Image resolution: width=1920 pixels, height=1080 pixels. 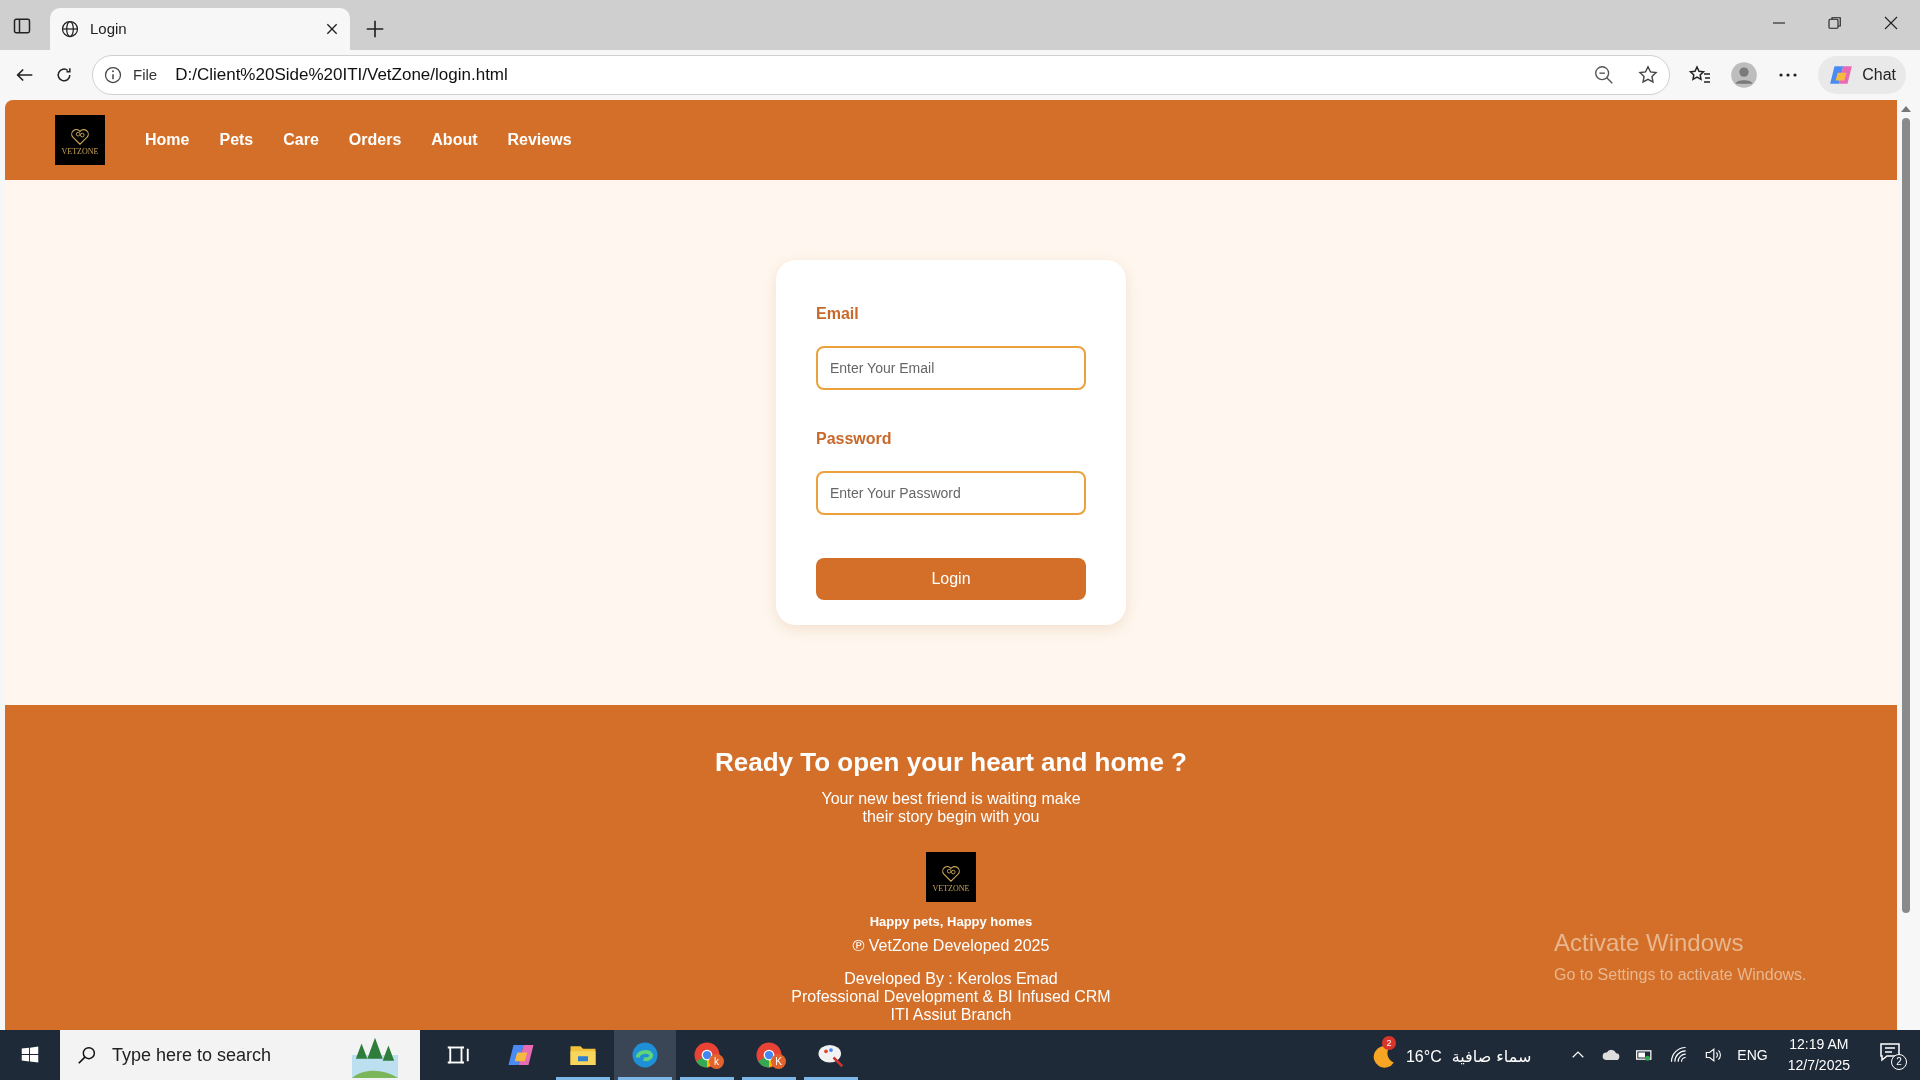 I want to click on tab-title: Login, so click(x=109, y=28).